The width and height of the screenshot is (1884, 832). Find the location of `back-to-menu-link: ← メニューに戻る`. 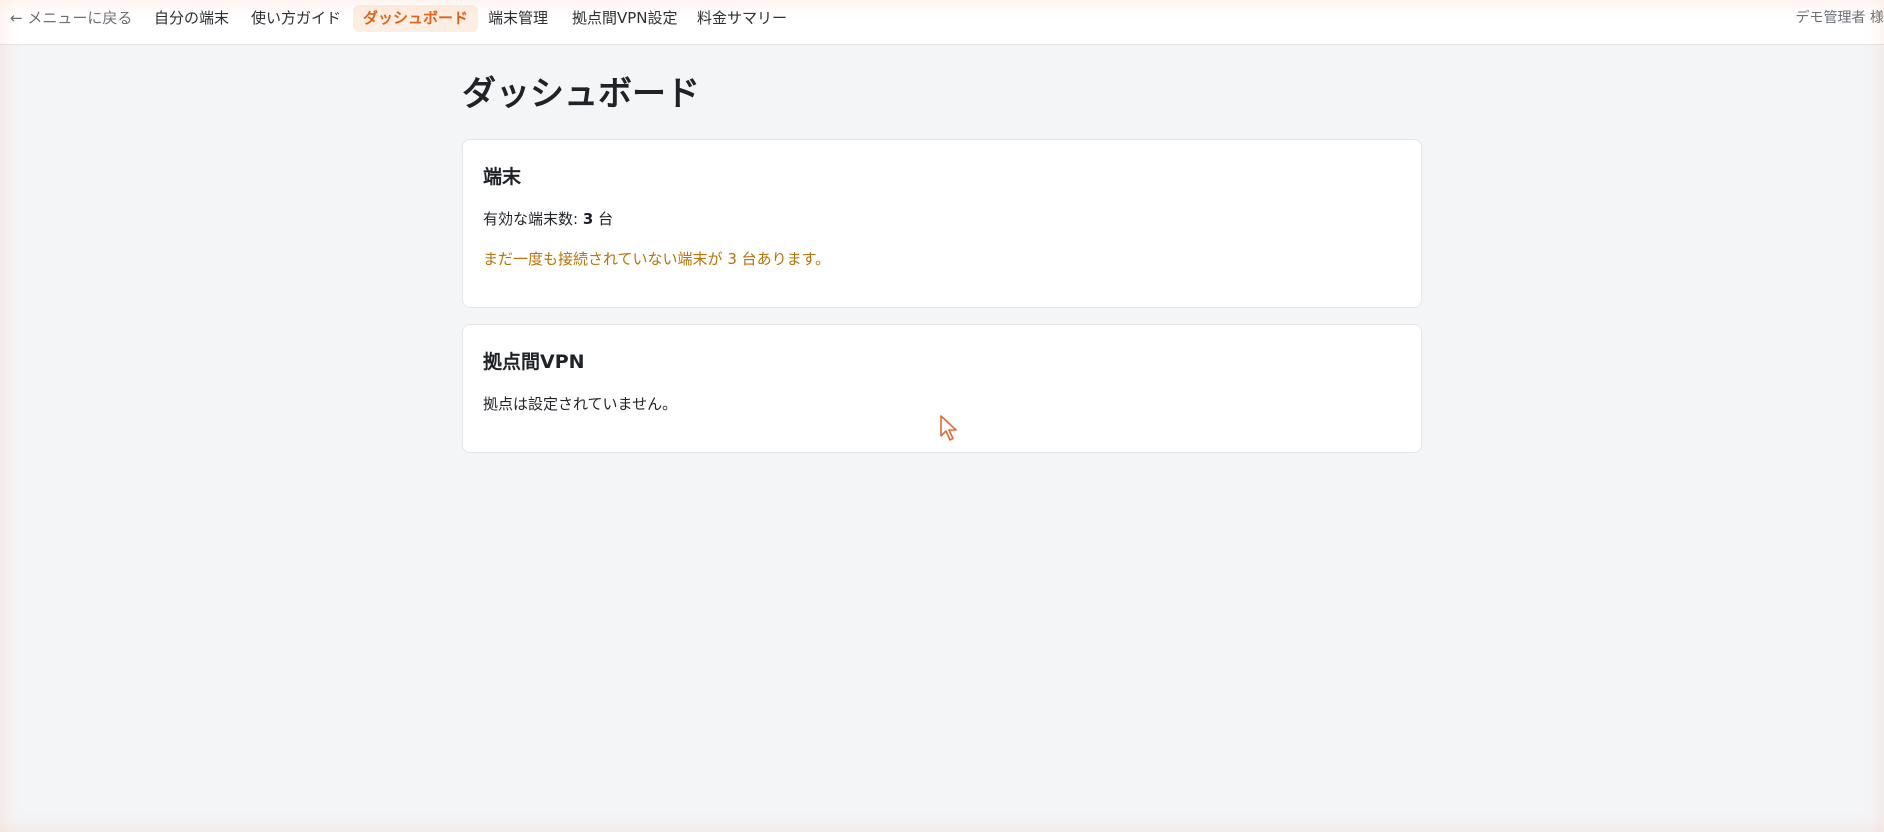

back-to-menu-link: ← メニューに戻る is located at coordinates (71, 18).